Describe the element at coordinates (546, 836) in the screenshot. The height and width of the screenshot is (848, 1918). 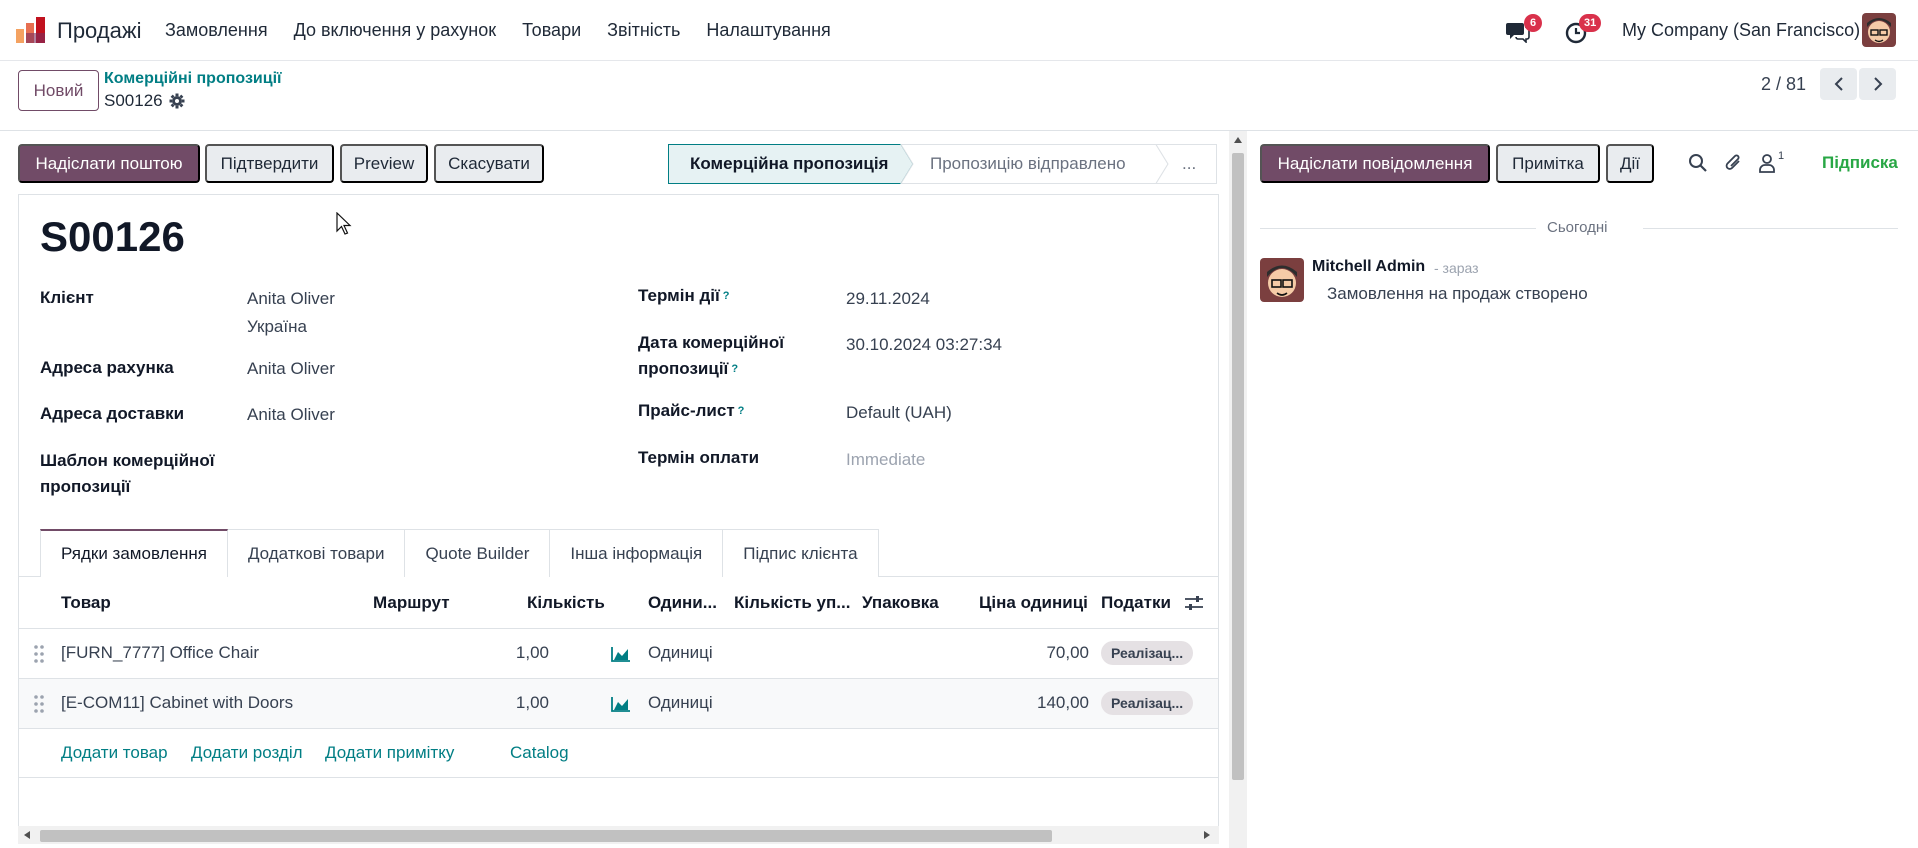
I see `horizontal-scroll-thumb` at that location.